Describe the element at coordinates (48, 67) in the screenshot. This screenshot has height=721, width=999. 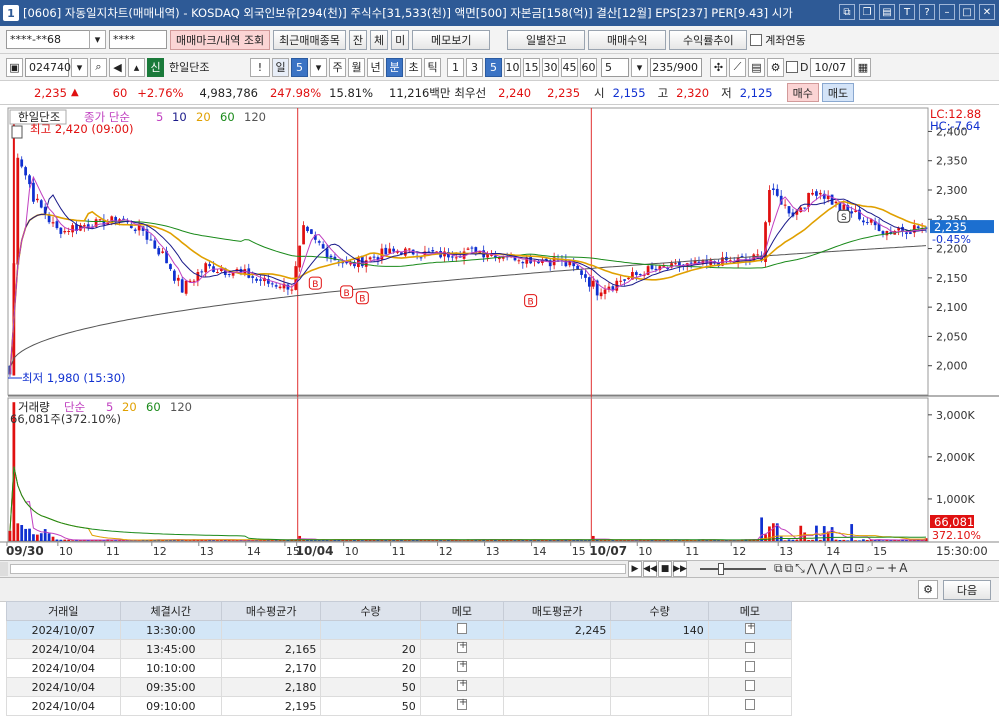
I see `stock-code-input: 024740` at that location.